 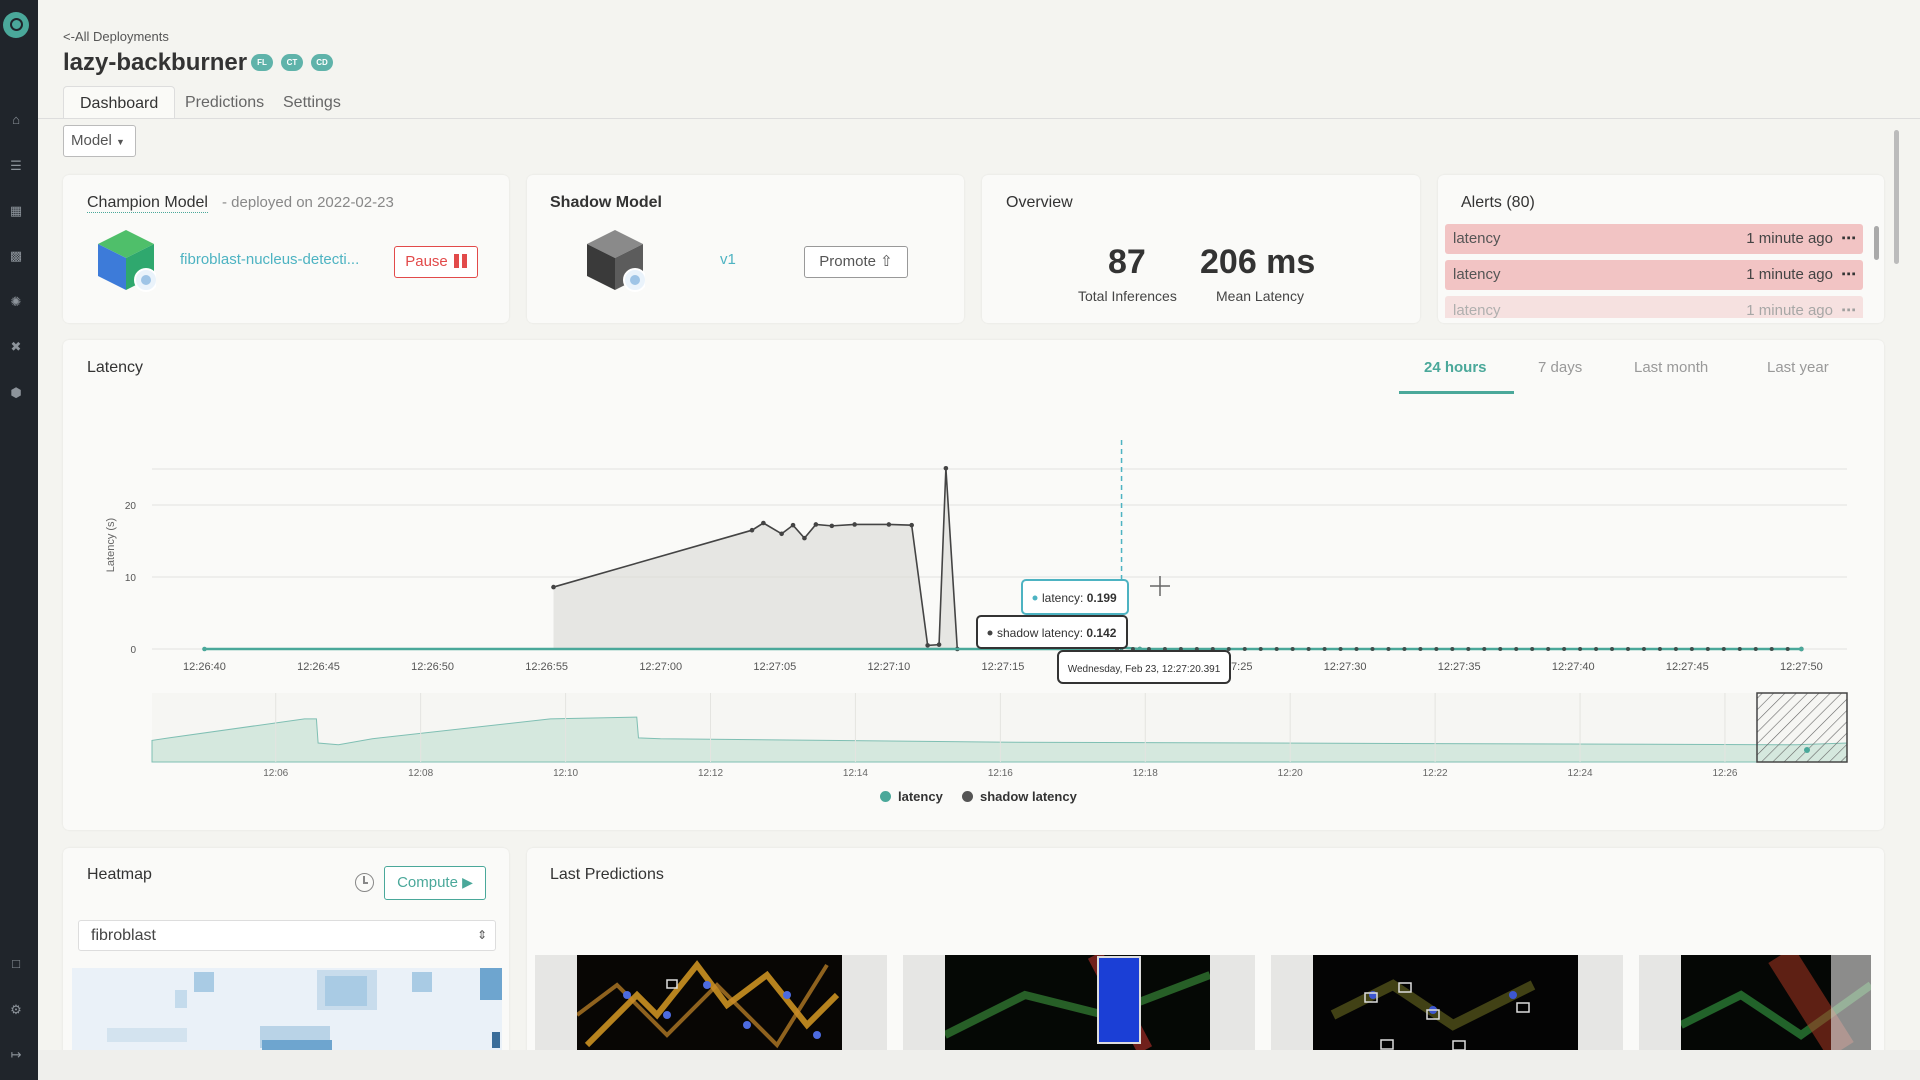 What do you see at coordinates (1345, 667) in the screenshot?
I see `x-tick-label: 12:27:30` at bounding box center [1345, 667].